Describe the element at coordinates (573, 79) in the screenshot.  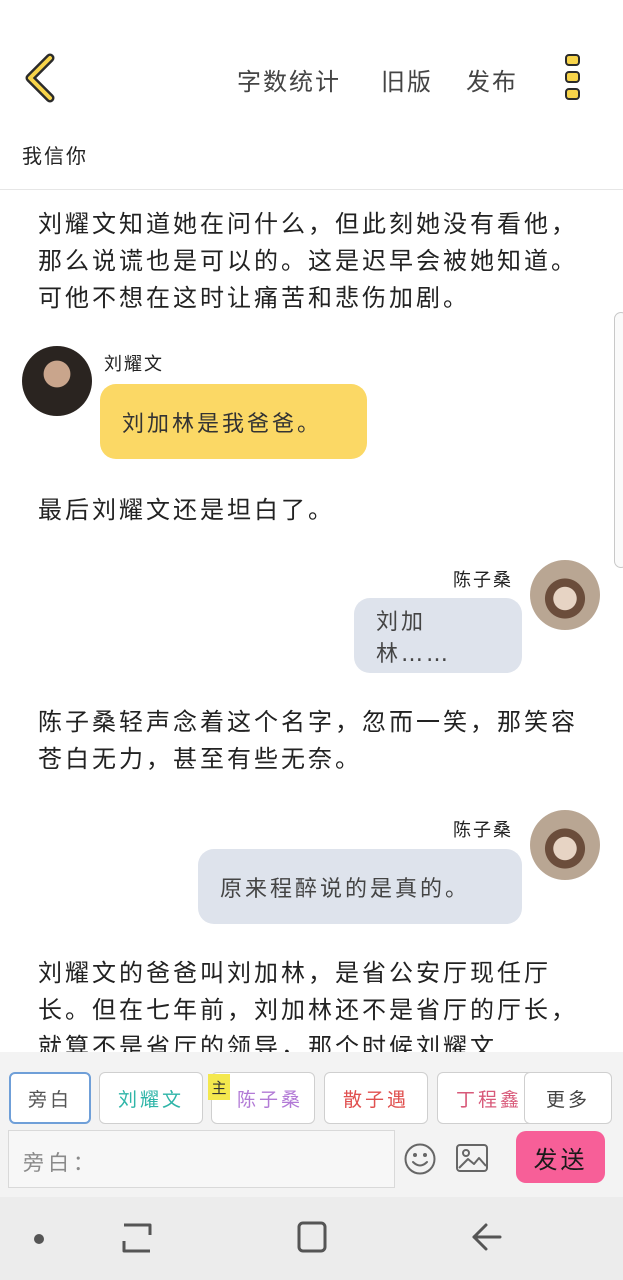
I see `more-vertical-icon` at that location.